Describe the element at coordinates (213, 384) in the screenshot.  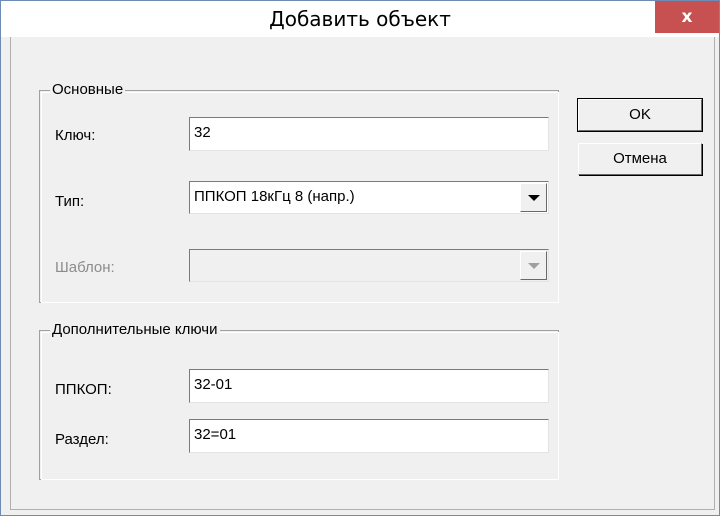
I see `ppkop-value: 32-01` at that location.